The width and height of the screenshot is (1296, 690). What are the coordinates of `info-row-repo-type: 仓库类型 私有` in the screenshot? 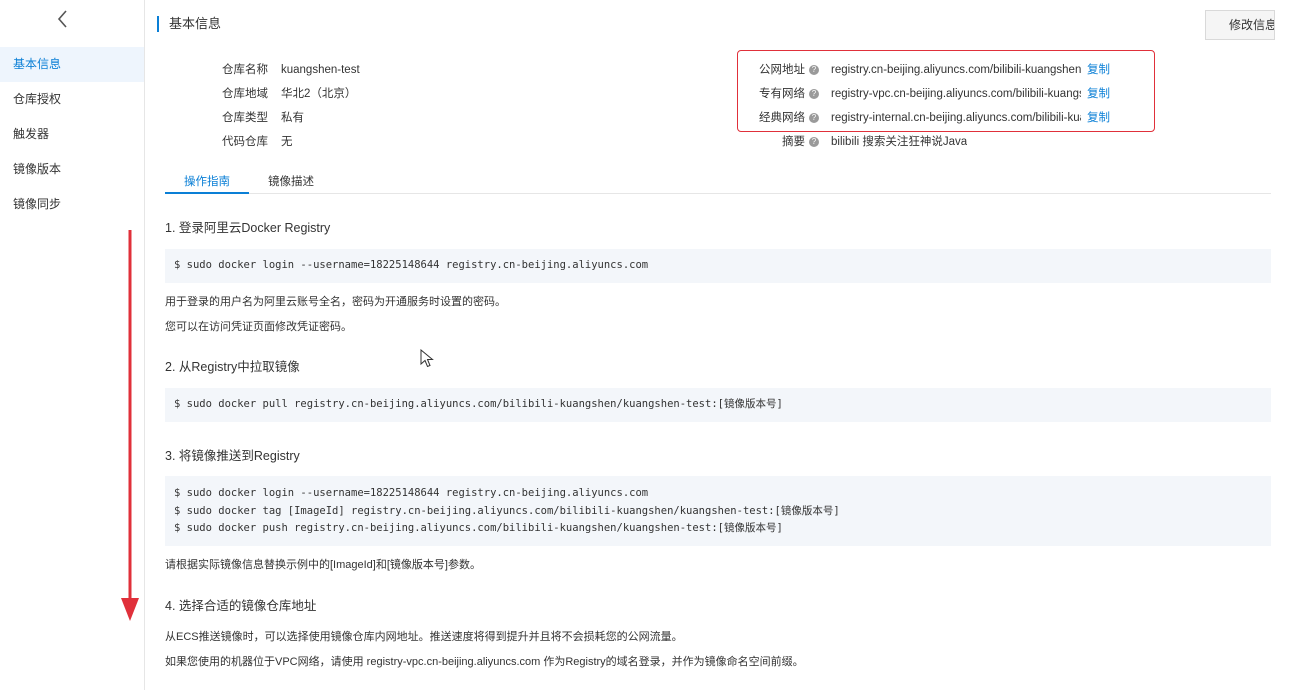 It's located at (224, 118).